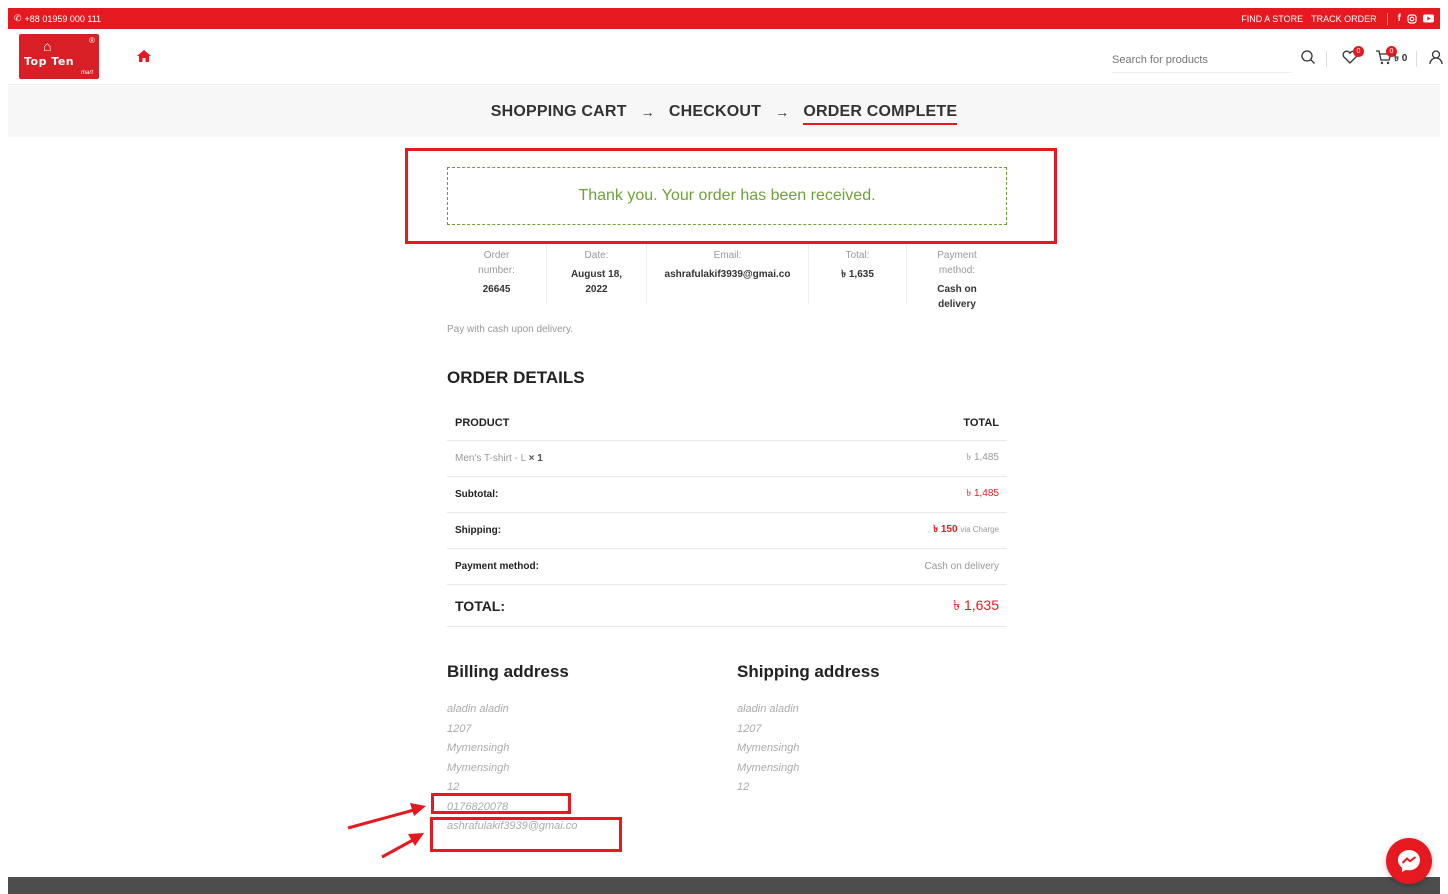  What do you see at coordinates (386, 831) in the screenshot?
I see `annotation-arrows` at bounding box center [386, 831].